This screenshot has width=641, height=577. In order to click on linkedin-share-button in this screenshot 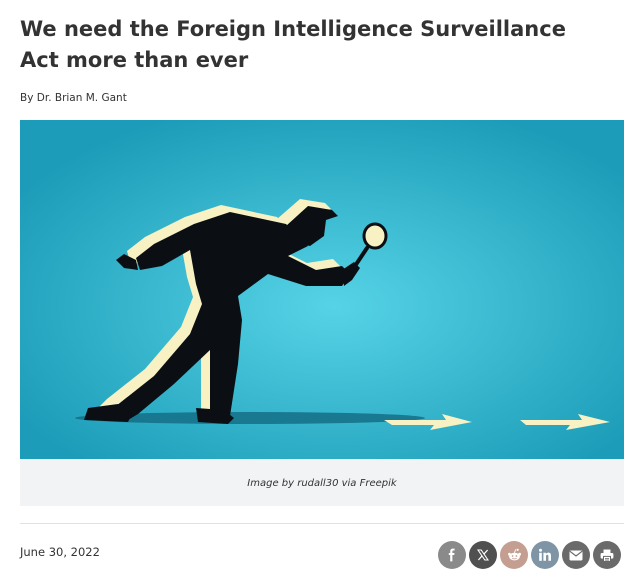, I will do `click(545, 555)`.